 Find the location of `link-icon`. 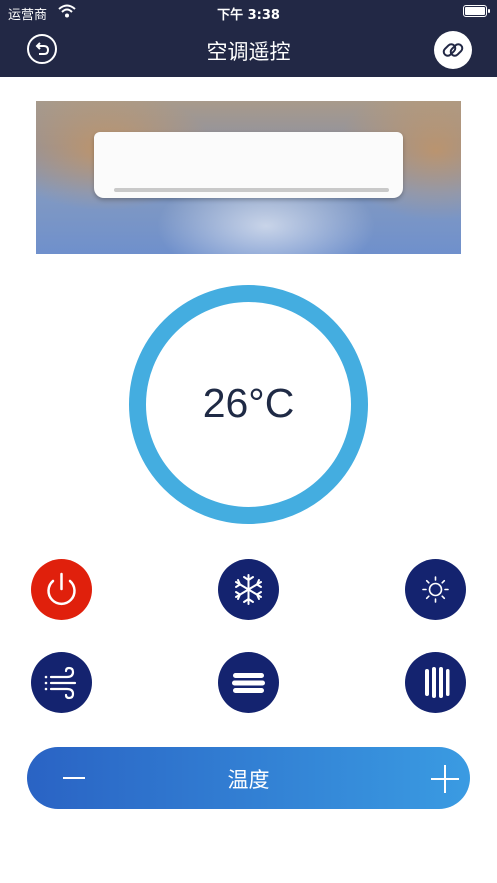

link-icon is located at coordinates (453, 50).